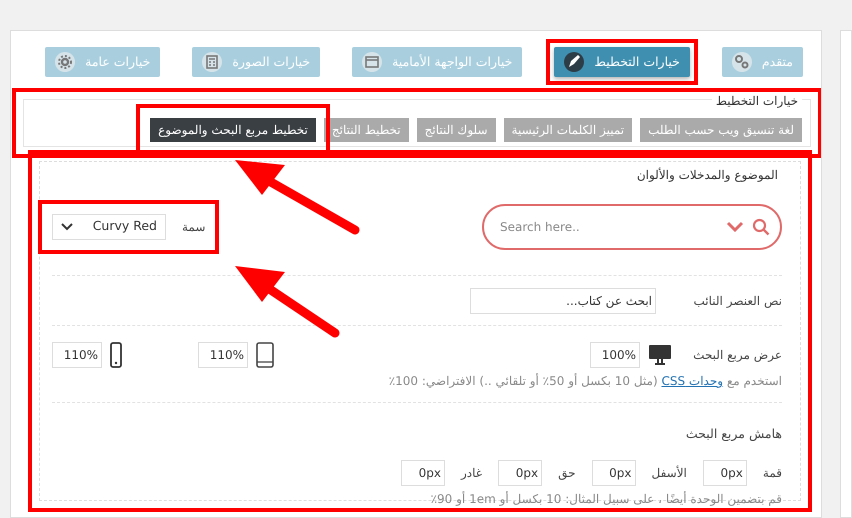 The width and height of the screenshot is (852, 518). What do you see at coordinates (692, 381) in the screenshot?
I see `css-units-link: وحدات CSS` at bounding box center [692, 381].